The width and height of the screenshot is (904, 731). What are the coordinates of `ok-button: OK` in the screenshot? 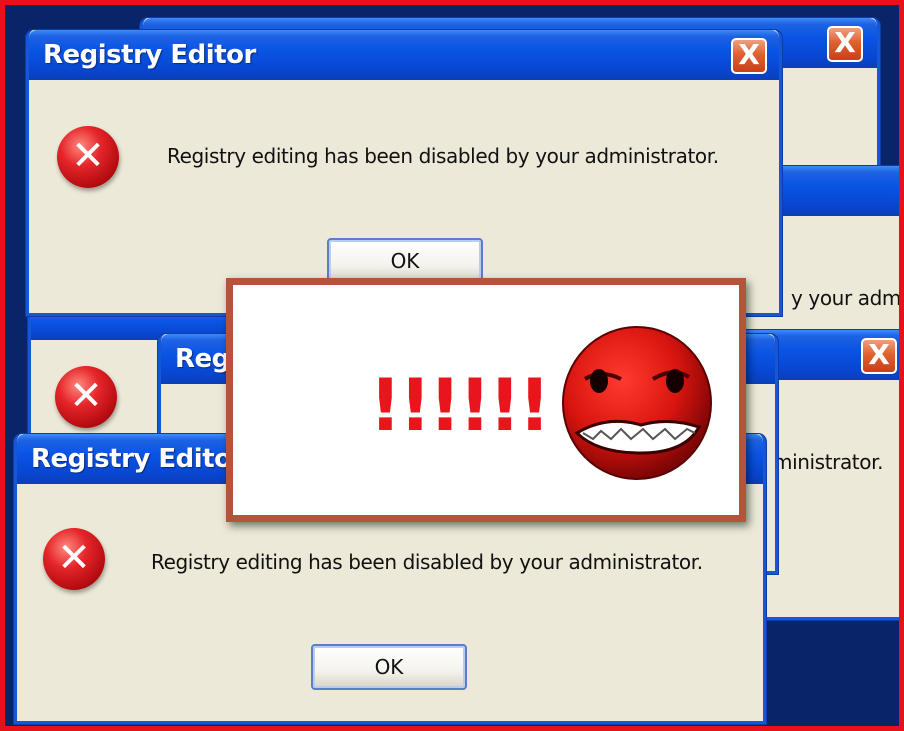 It's located at (389, 667).